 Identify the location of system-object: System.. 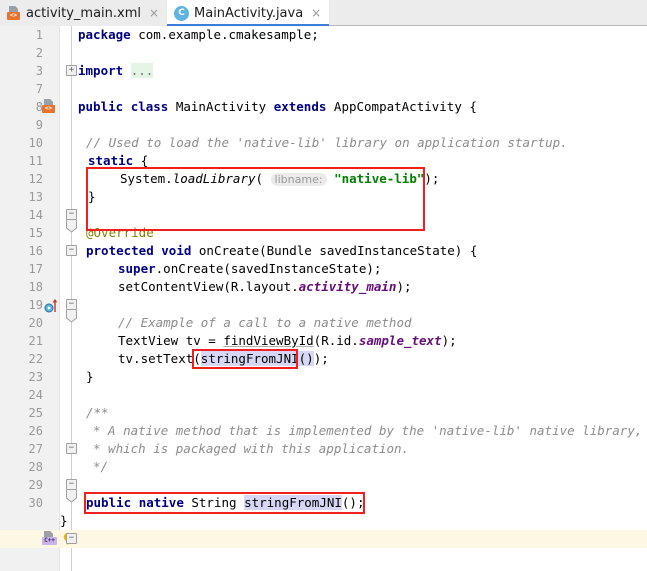
(146, 178).